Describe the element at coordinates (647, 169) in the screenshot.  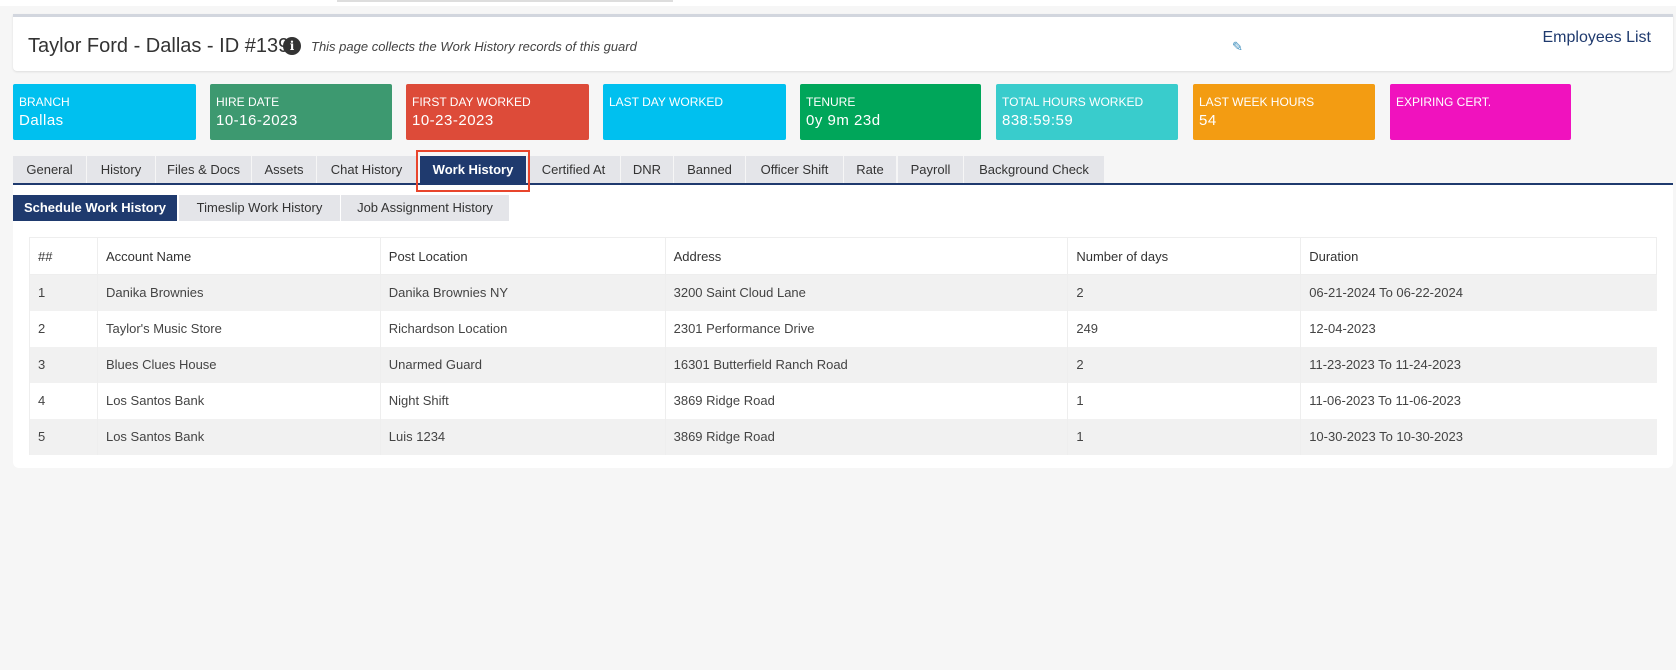
I see `tab-dnr: DNR` at that location.